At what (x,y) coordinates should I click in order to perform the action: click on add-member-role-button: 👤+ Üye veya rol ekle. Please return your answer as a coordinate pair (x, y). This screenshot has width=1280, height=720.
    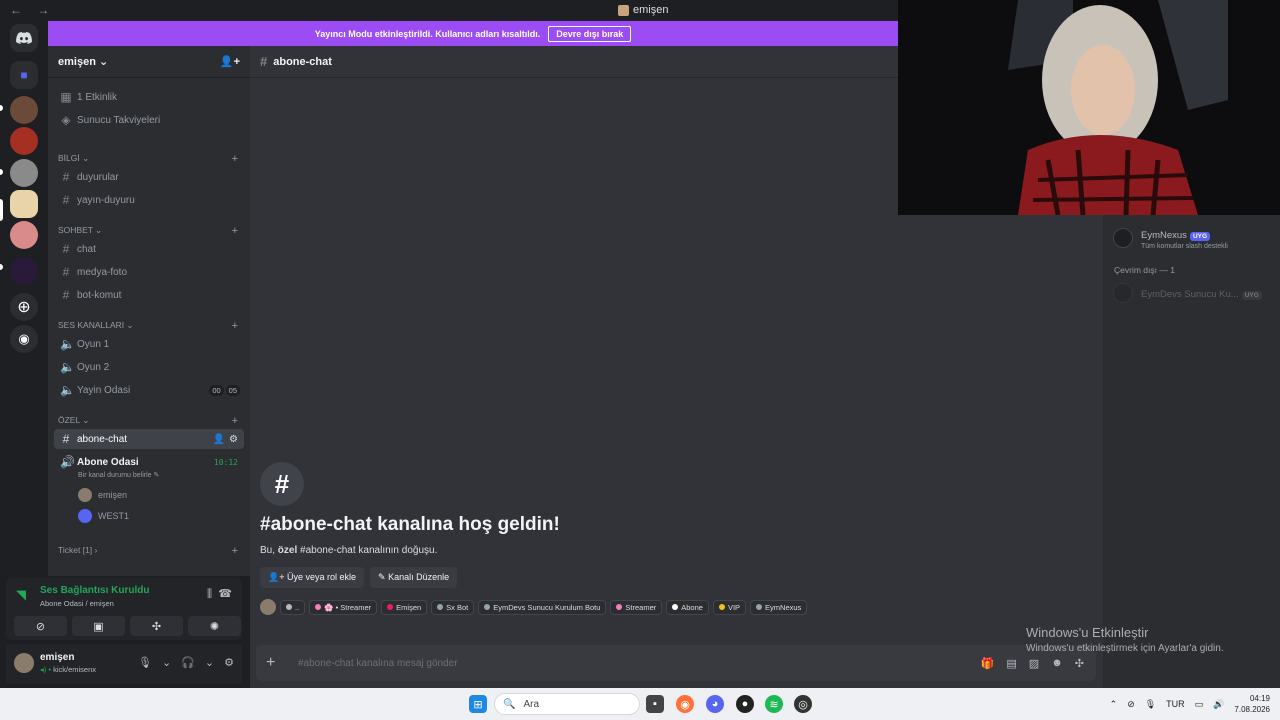
    Looking at the image, I should click on (312, 577).